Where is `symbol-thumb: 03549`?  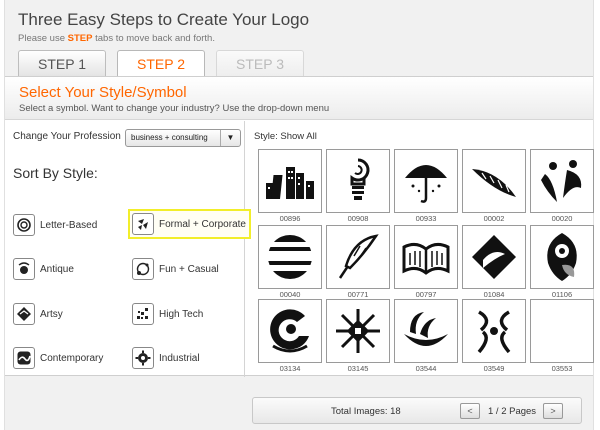
symbol-thumb: 03549 is located at coordinates (494, 336).